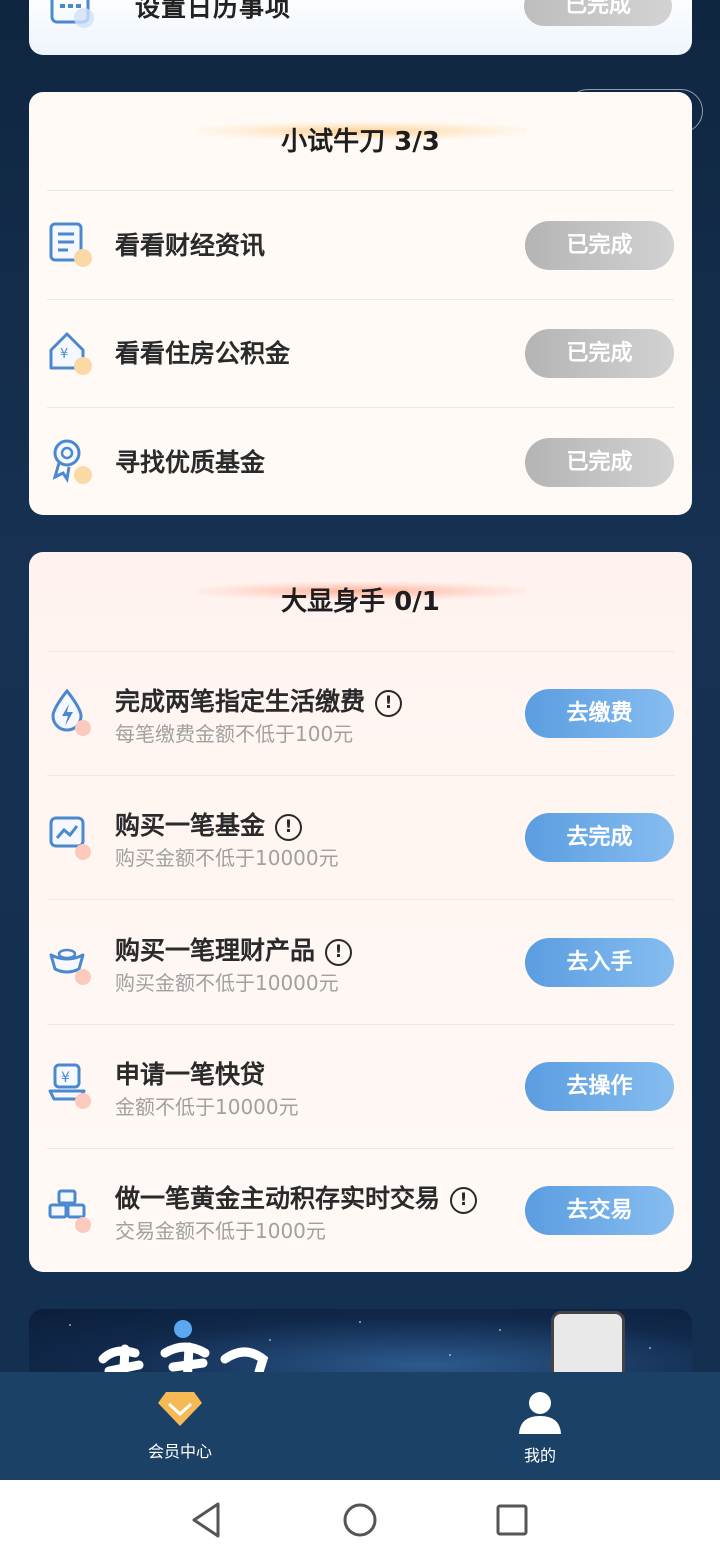  Describe the element at coordinates (599, 713) in the screenshot. I see `task-action-button: 去缴费` at that location.